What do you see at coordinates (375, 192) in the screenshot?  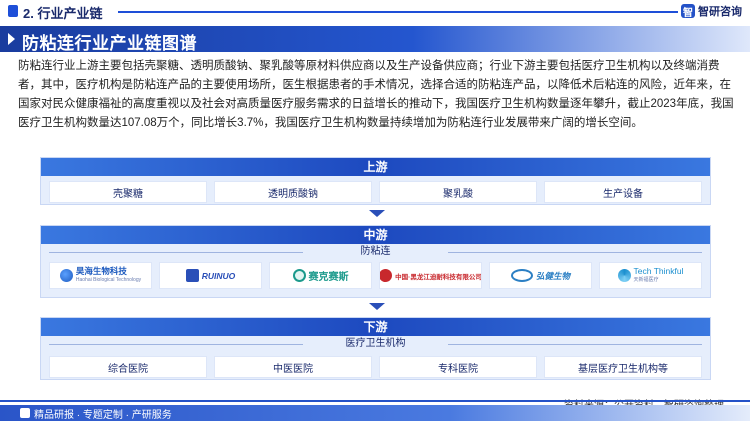 I see `upstream-row: 壳聚糖 透明质酸钠 聚乳酸 生产设备` at bounding box center [375, 192].